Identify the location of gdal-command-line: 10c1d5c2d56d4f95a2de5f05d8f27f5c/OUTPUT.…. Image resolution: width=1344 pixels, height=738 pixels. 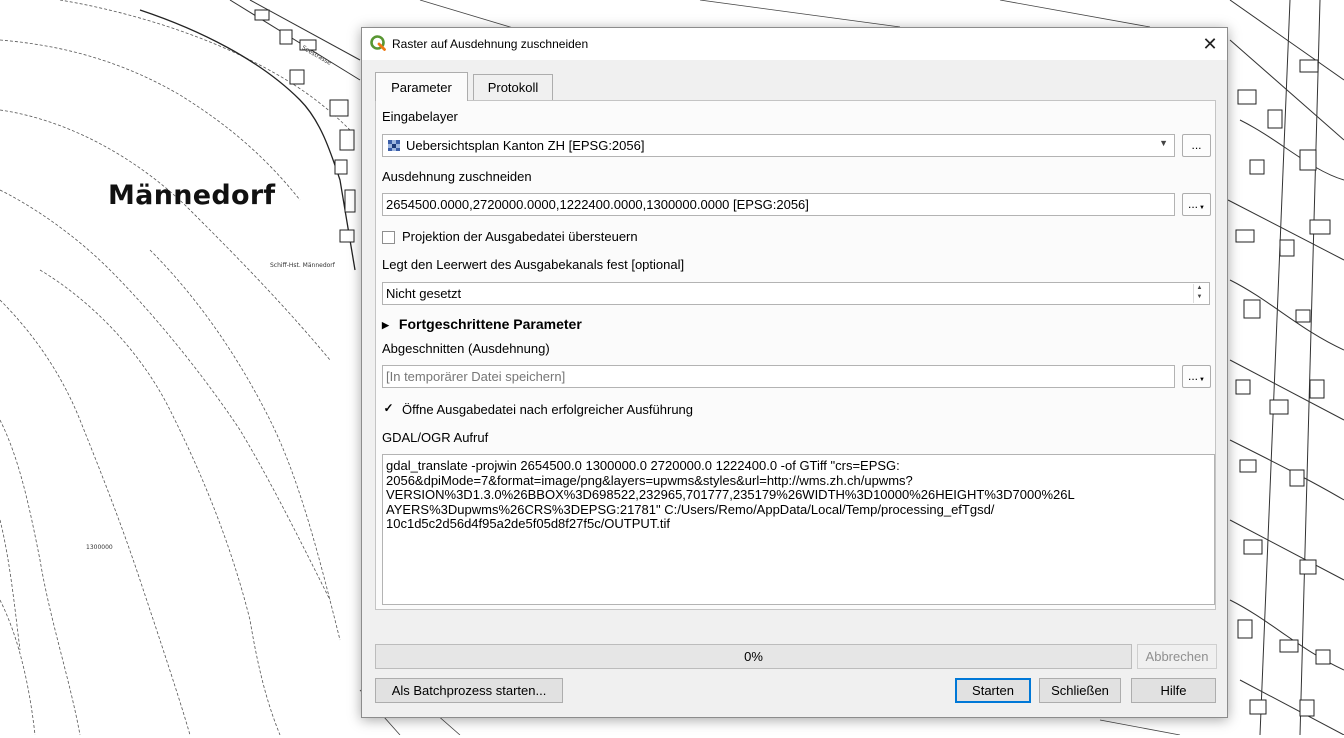
(528, 523).